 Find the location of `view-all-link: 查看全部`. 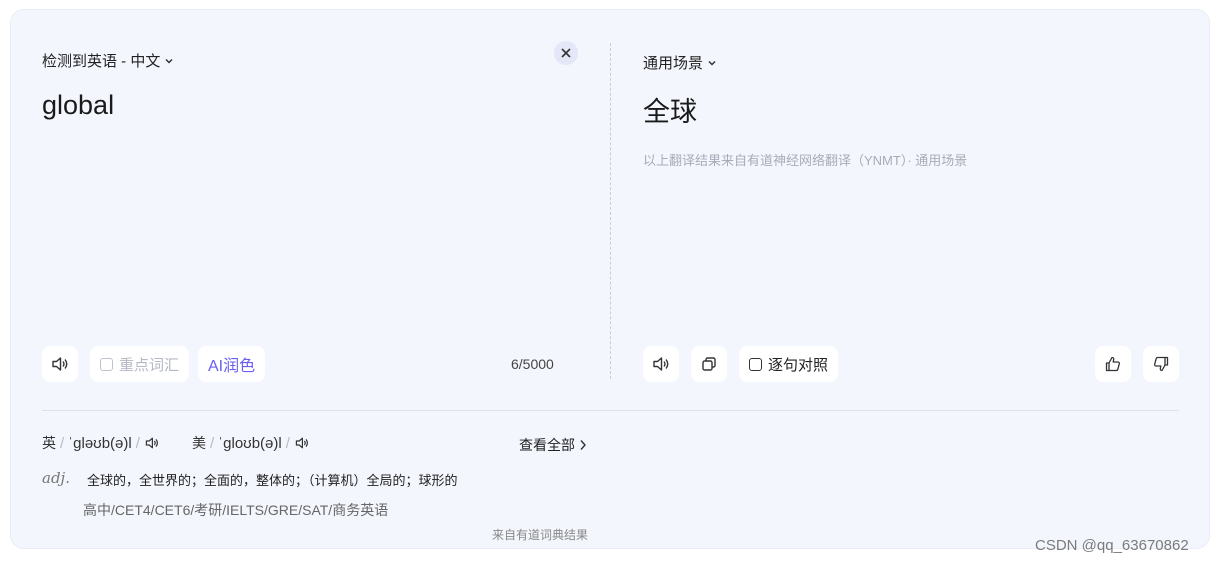

view-all-link: 查看全部 is located at coordinates (553, 445).